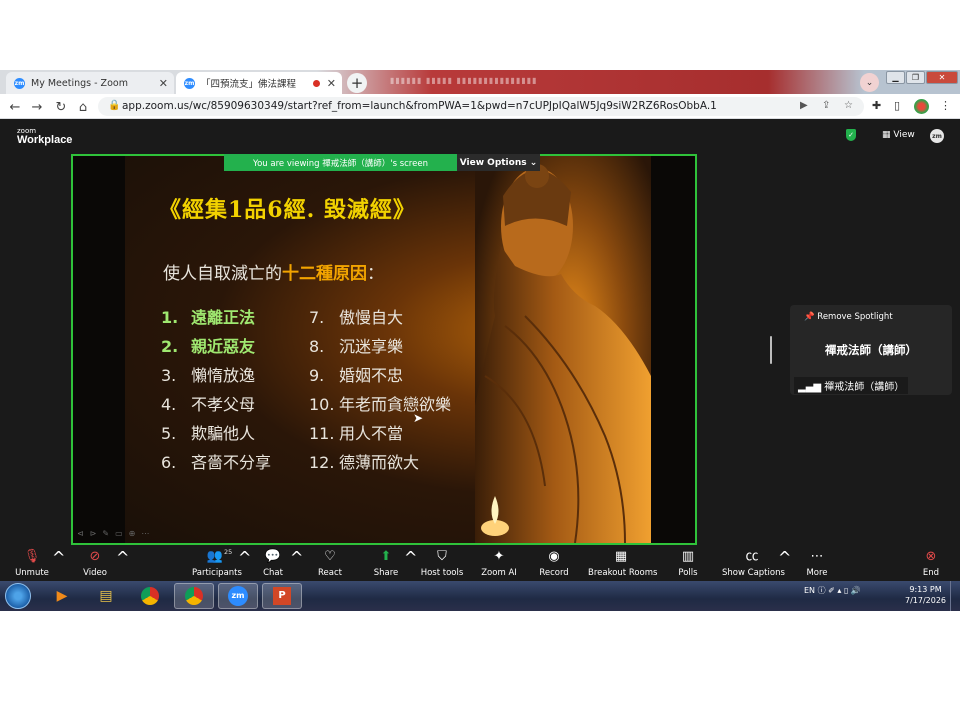  What do you see at coordinates (169, 433) in the screenshot?
I see `item-number: 5.` at bounding box center [169, 433].